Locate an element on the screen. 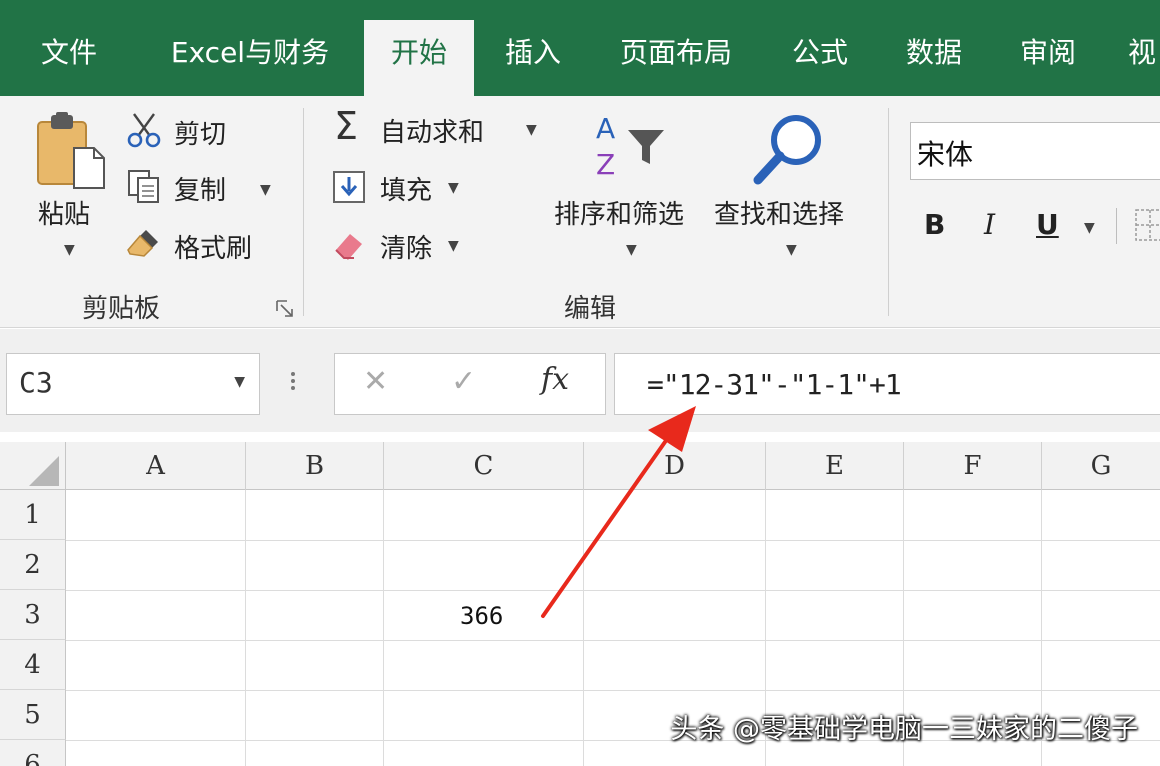 The image size is (1160, 766). formula-buttons: ✕ ✓ fx is located at coordinates (470, 384).